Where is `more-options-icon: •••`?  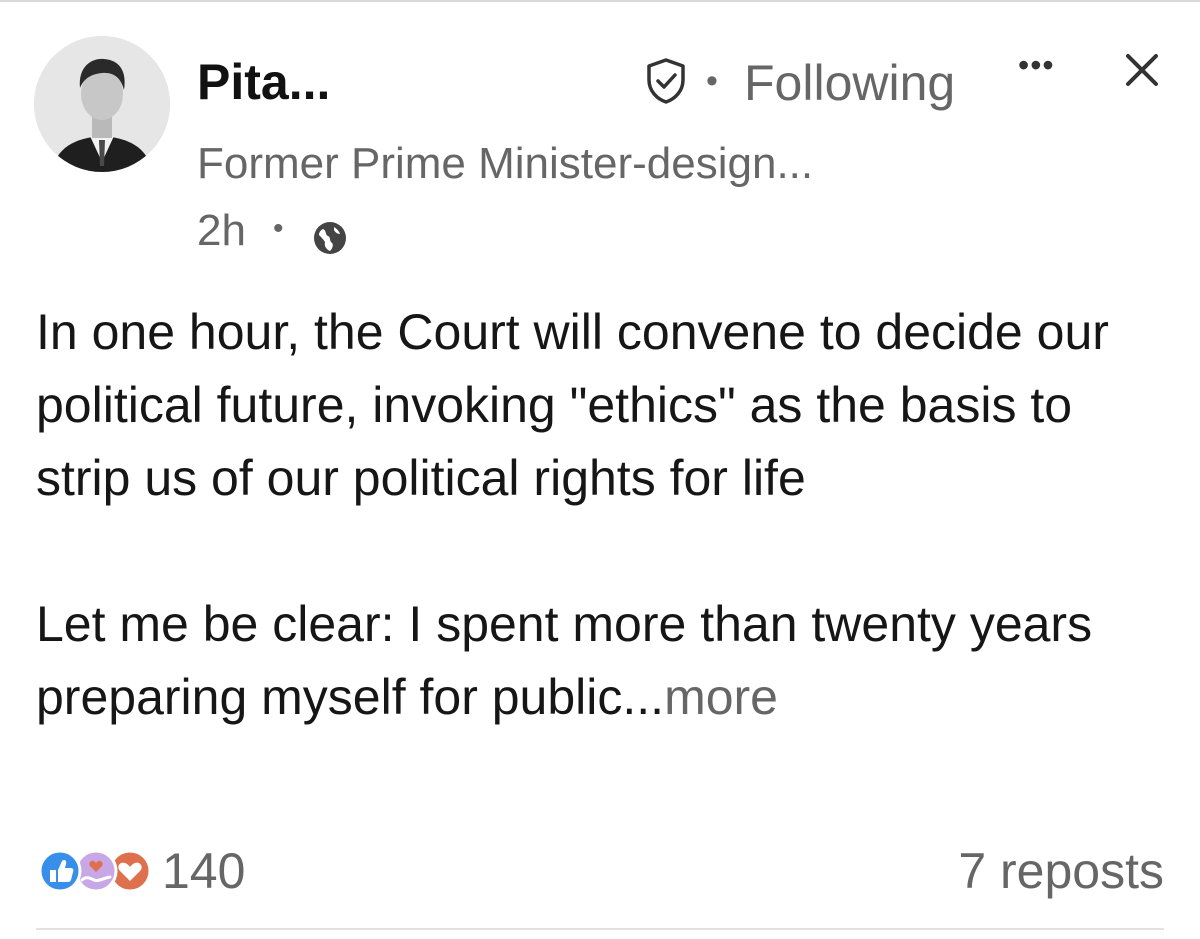
more-options-icon: ••• is located at coordinates (1036, 65).